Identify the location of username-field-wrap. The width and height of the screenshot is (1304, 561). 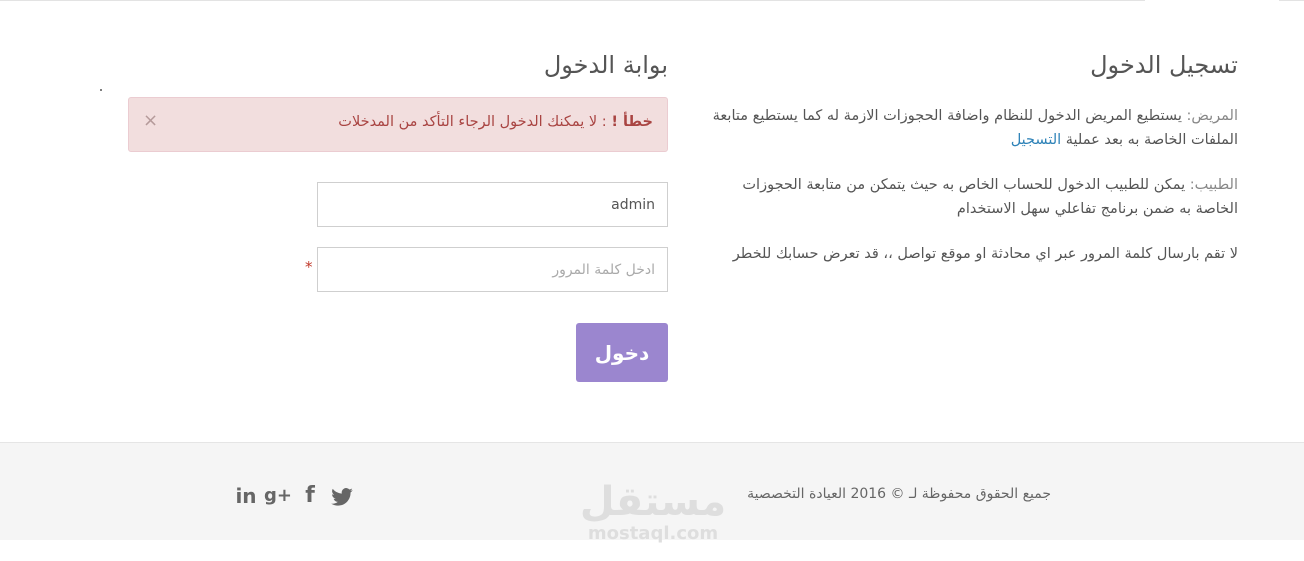
(492, 204).